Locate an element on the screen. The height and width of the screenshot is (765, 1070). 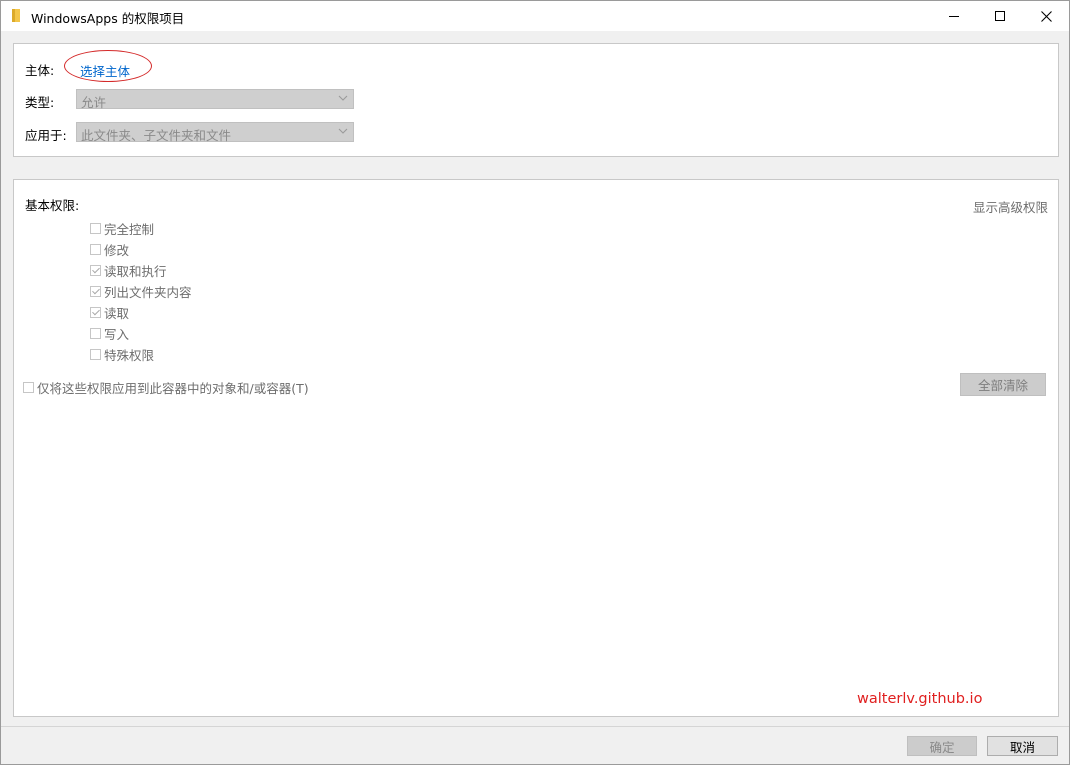
cancel-button: 取消 is located at coordinates (1022, 746).